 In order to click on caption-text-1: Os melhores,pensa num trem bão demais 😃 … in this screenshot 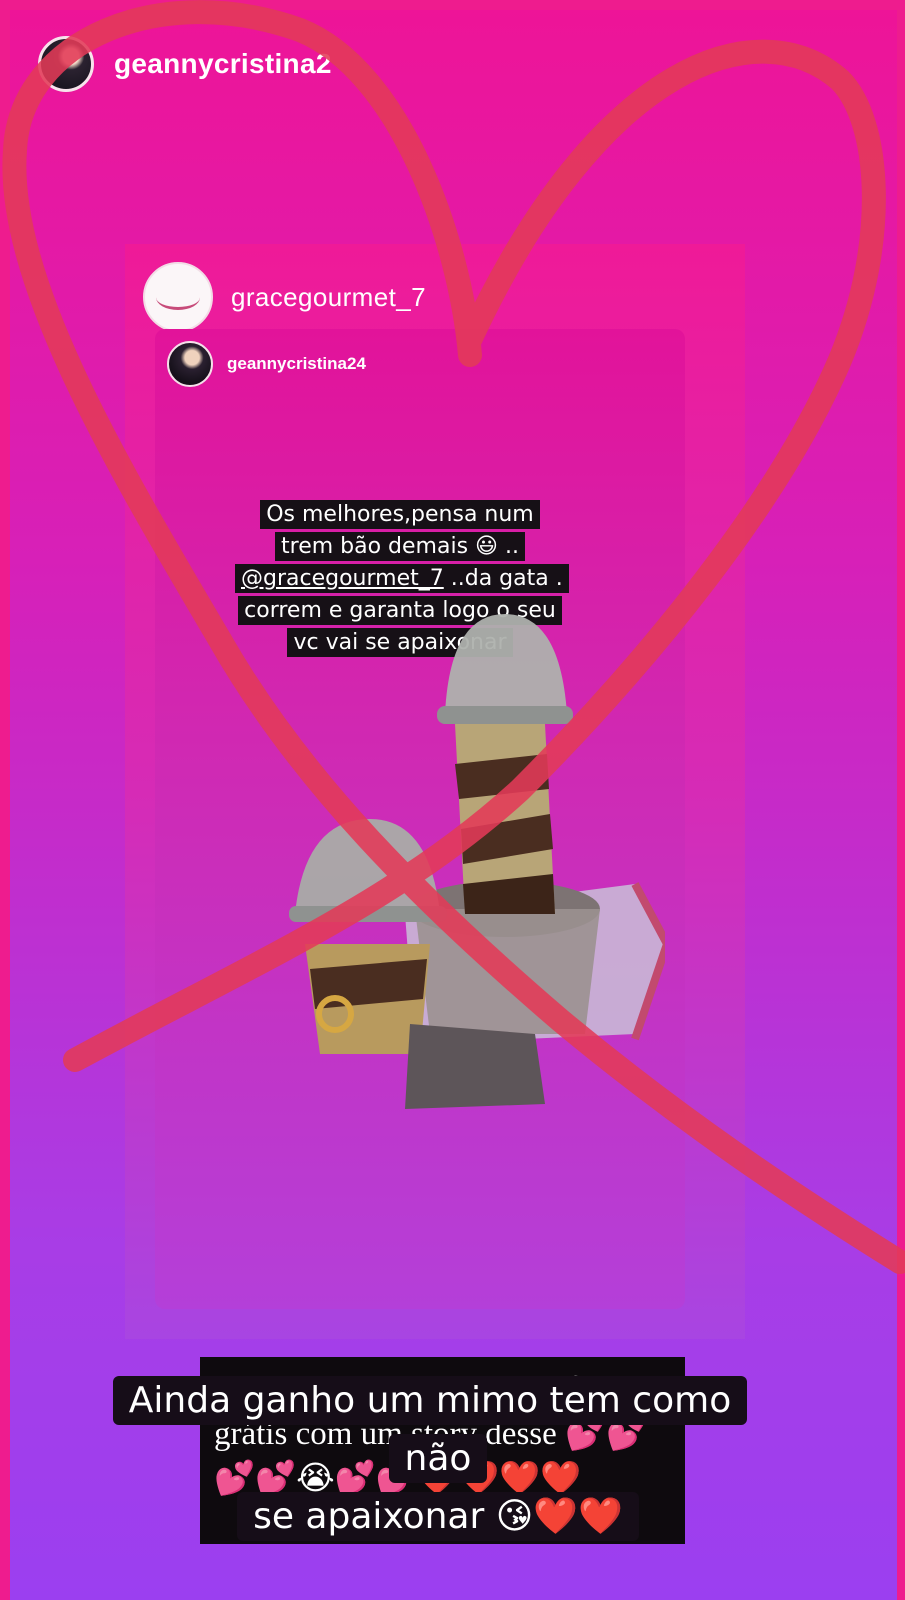, I will do `click(400, 530)`.